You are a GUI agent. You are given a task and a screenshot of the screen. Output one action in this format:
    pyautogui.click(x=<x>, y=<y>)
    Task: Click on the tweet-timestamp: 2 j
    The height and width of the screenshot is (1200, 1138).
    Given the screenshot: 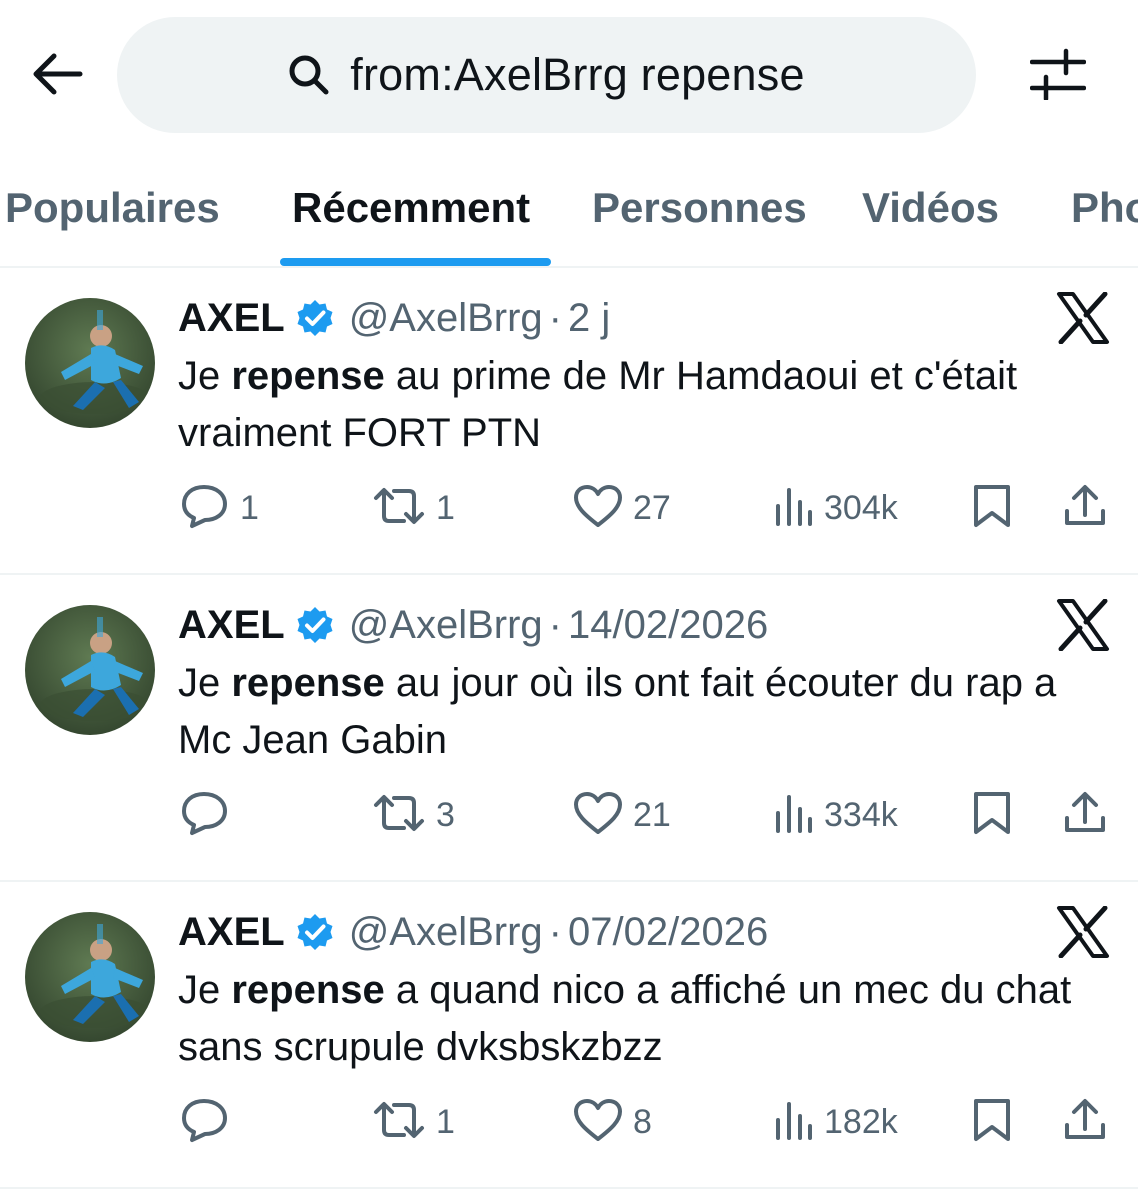 What is the action you would take?
    pyautogui.click(x=589, y=318)
    